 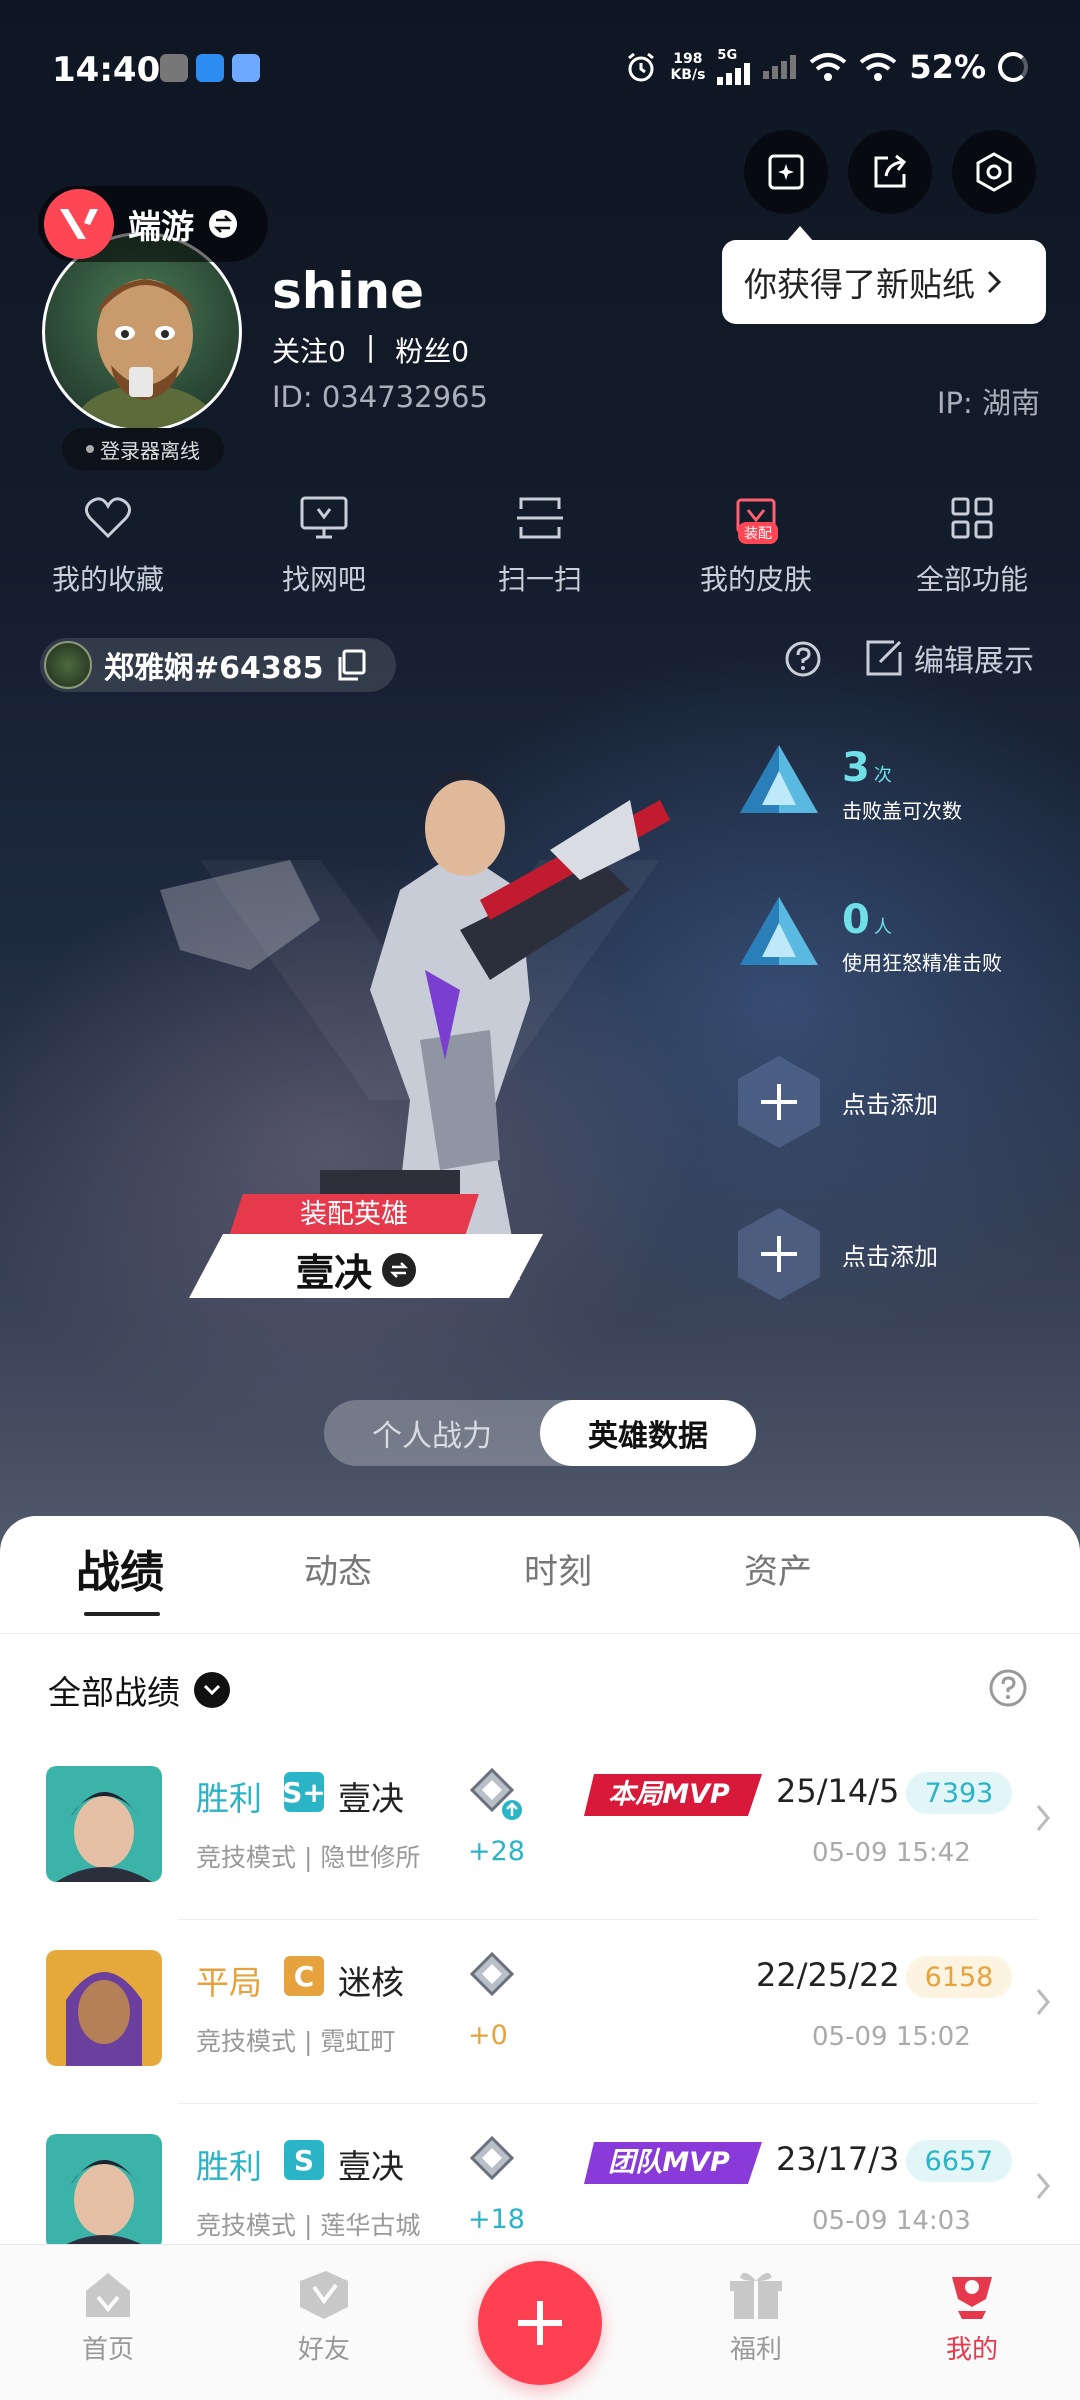 I want to click on following-value: 0, so click(x=337, y=351).